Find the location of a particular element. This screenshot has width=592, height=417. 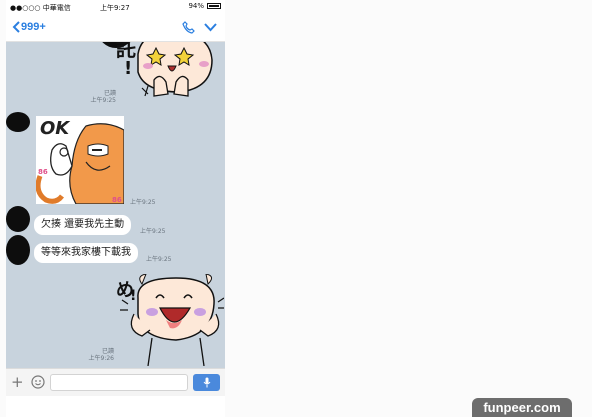

message-input is located at coordinates (119, 382).